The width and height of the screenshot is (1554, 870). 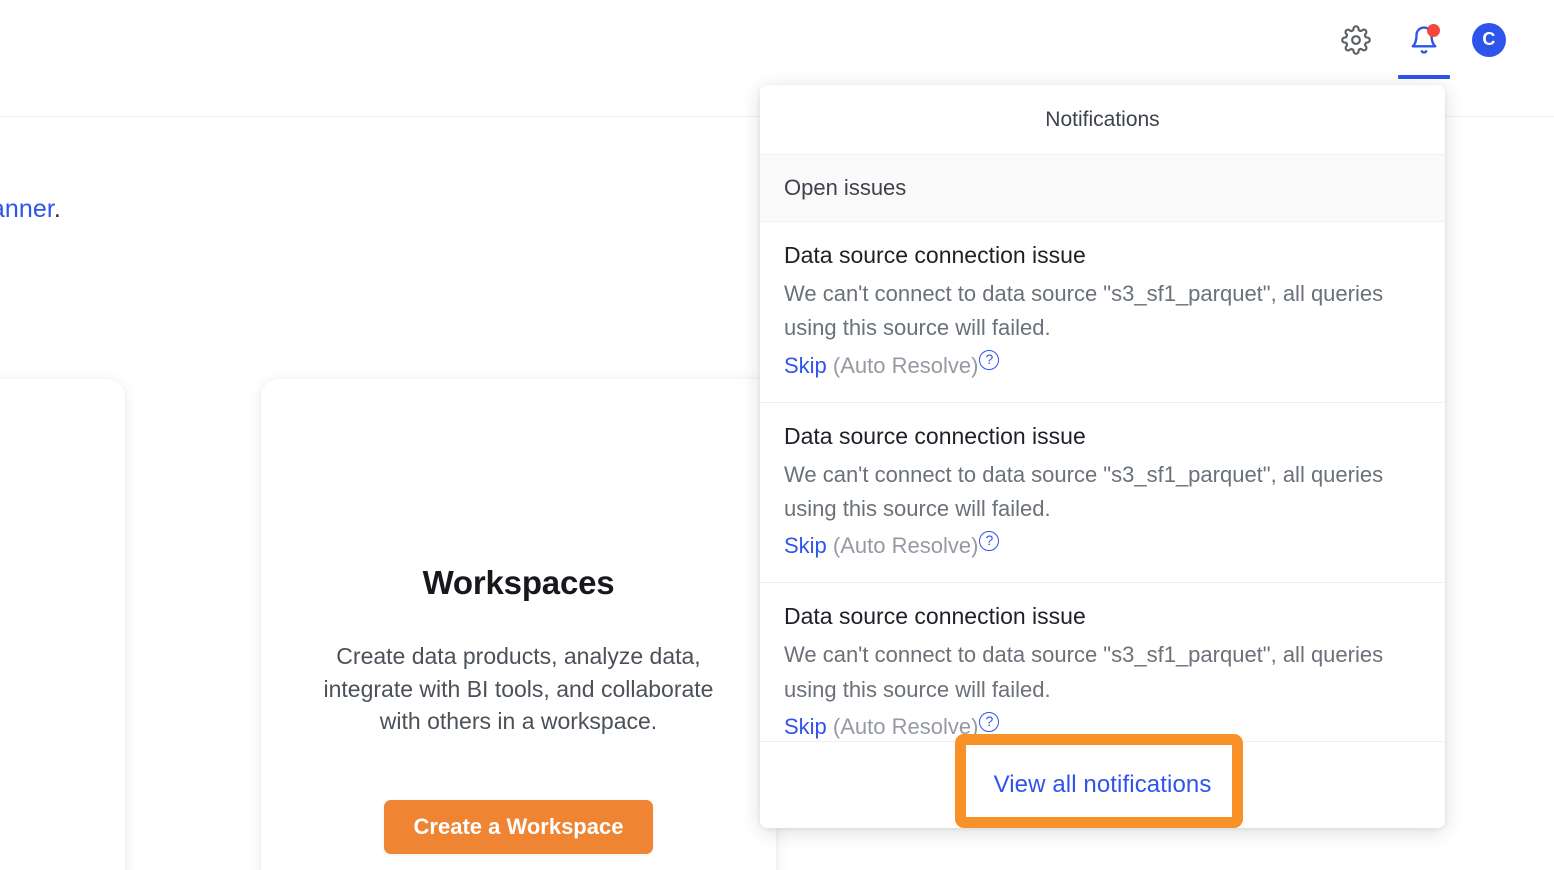 I want to click on notifications-panel-title: Notifications, so click(x=1102, y=120).